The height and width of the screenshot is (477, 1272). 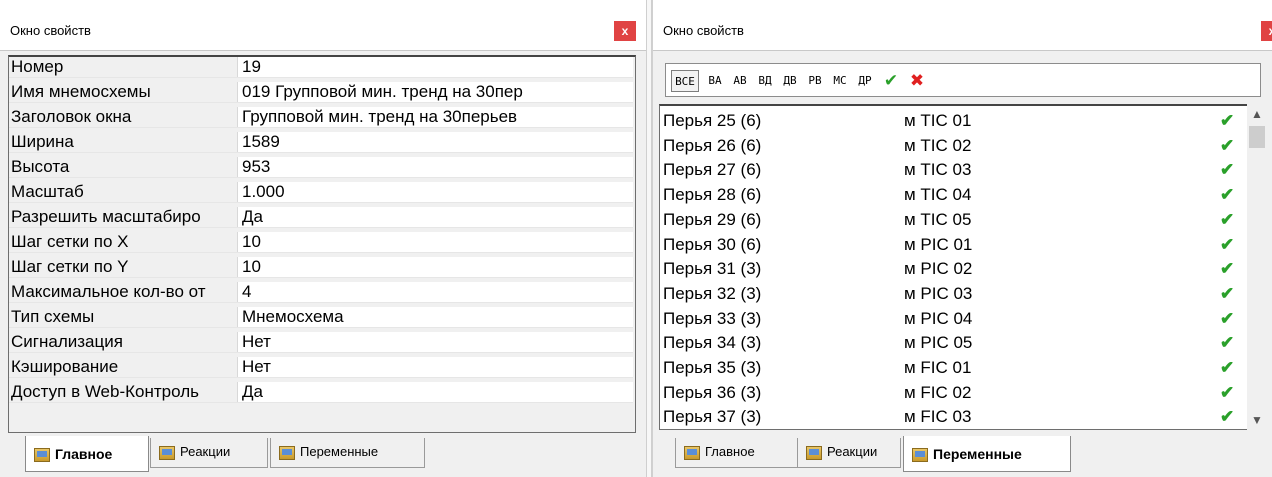 I want to click on variable-row: Перья 25 (6) м TIC 01 ✔, so click(x=949, y=120).